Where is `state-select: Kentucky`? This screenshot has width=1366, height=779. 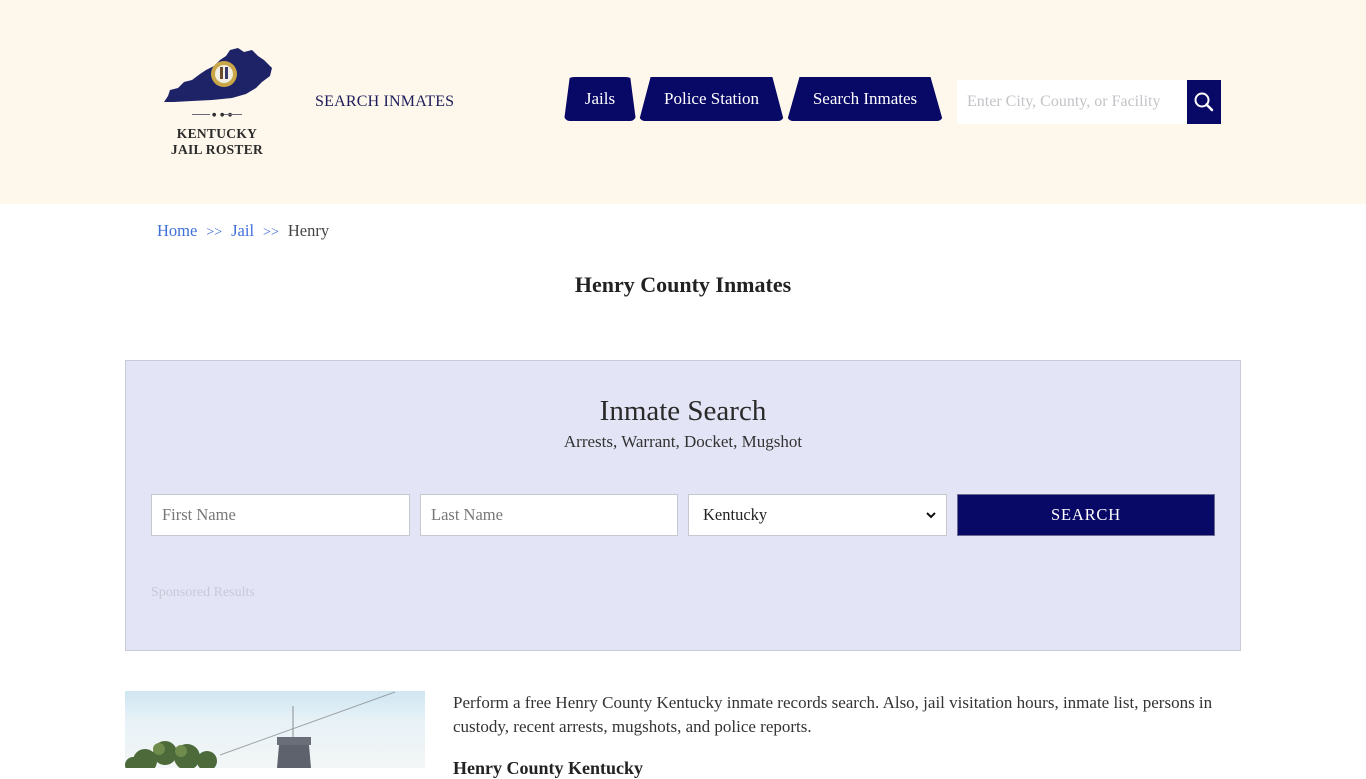 state-select: Kentucky is located at coordinates (817, 515).